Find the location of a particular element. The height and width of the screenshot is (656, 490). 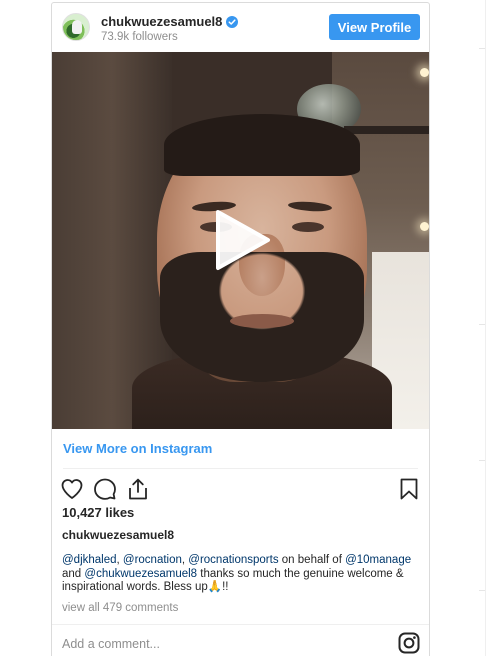

bookmark-icon is located at coordinates (409, 489).